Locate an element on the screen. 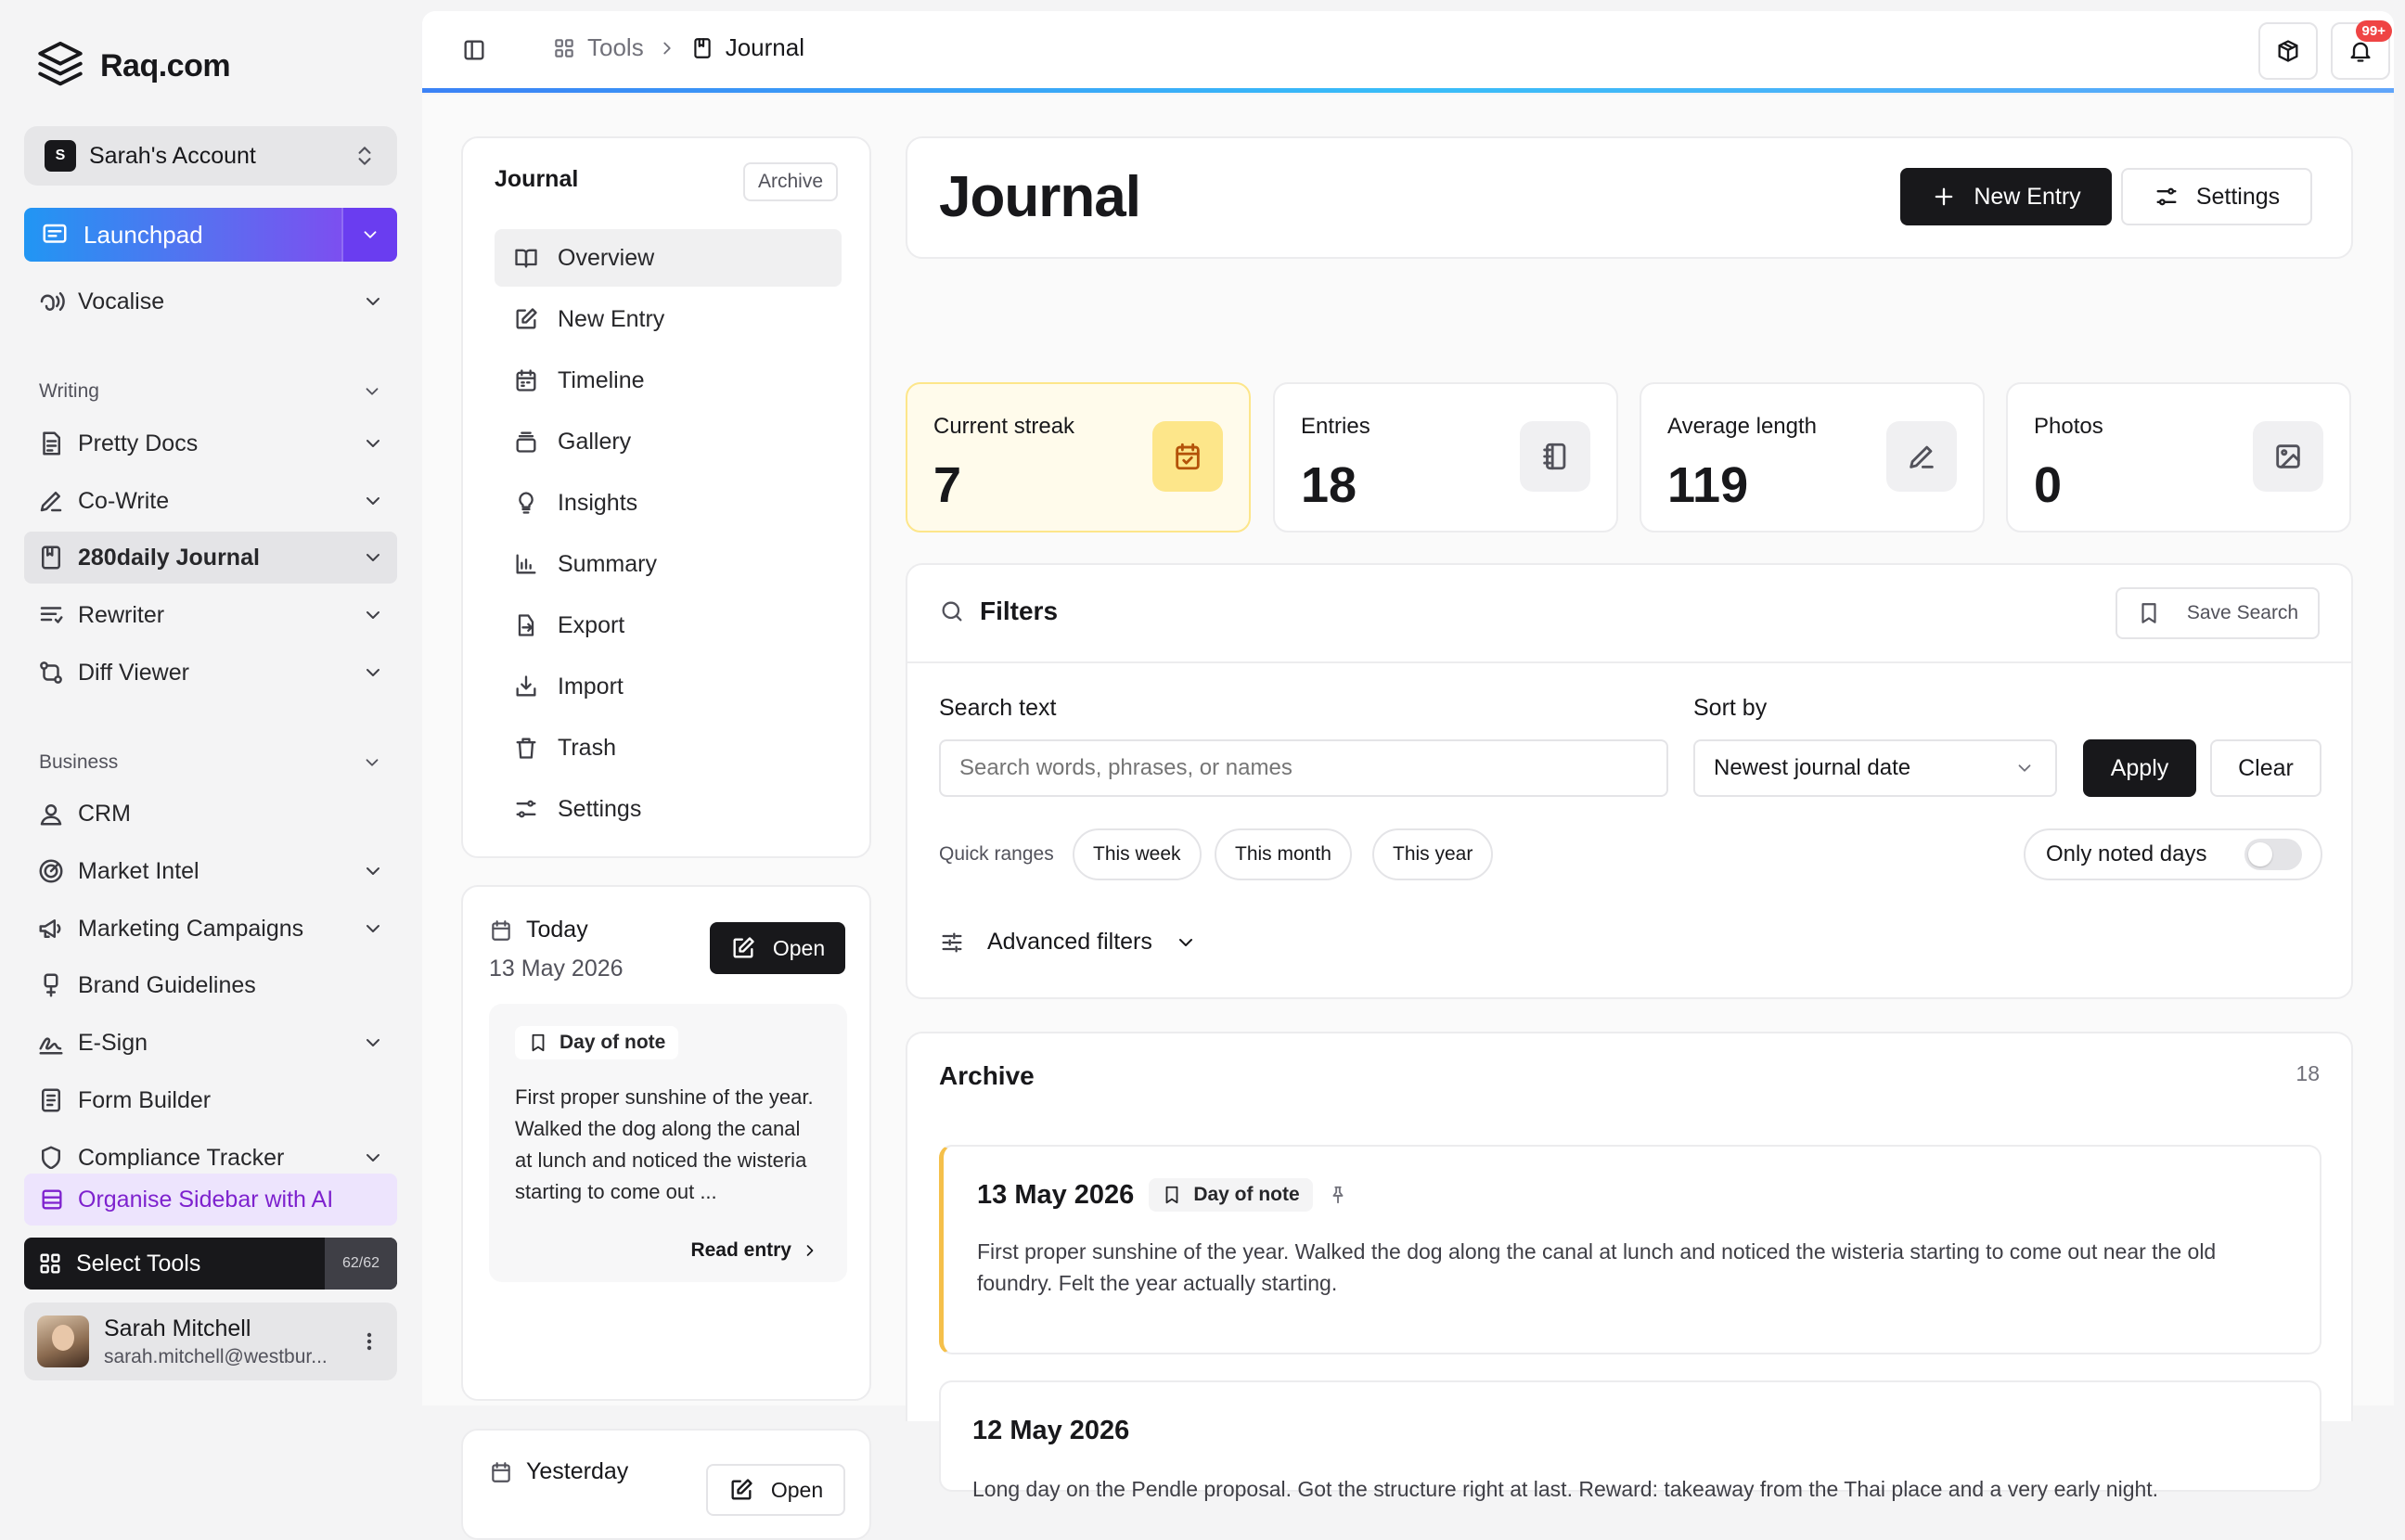 This screenshot has height=1540, width=2405. menu-gallery: Gallery is located at coordinates (669, 441).